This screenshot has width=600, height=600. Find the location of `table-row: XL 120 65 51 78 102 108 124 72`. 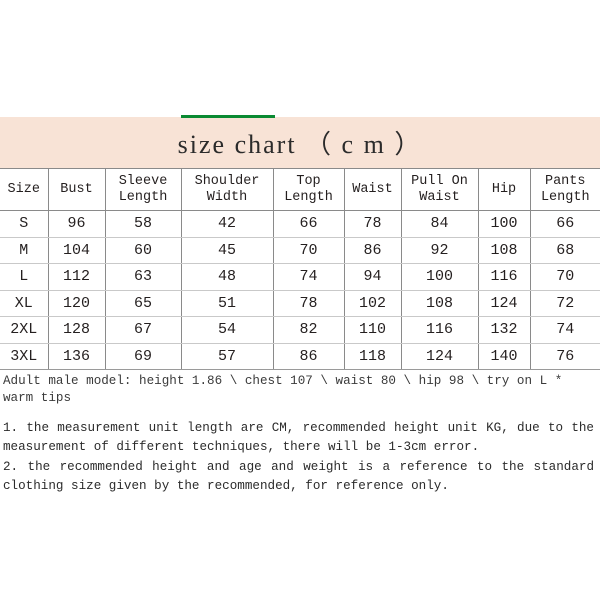

table-row: XL 120 65 51 78 102 108 124 72 is located at coordinates (300, 303).